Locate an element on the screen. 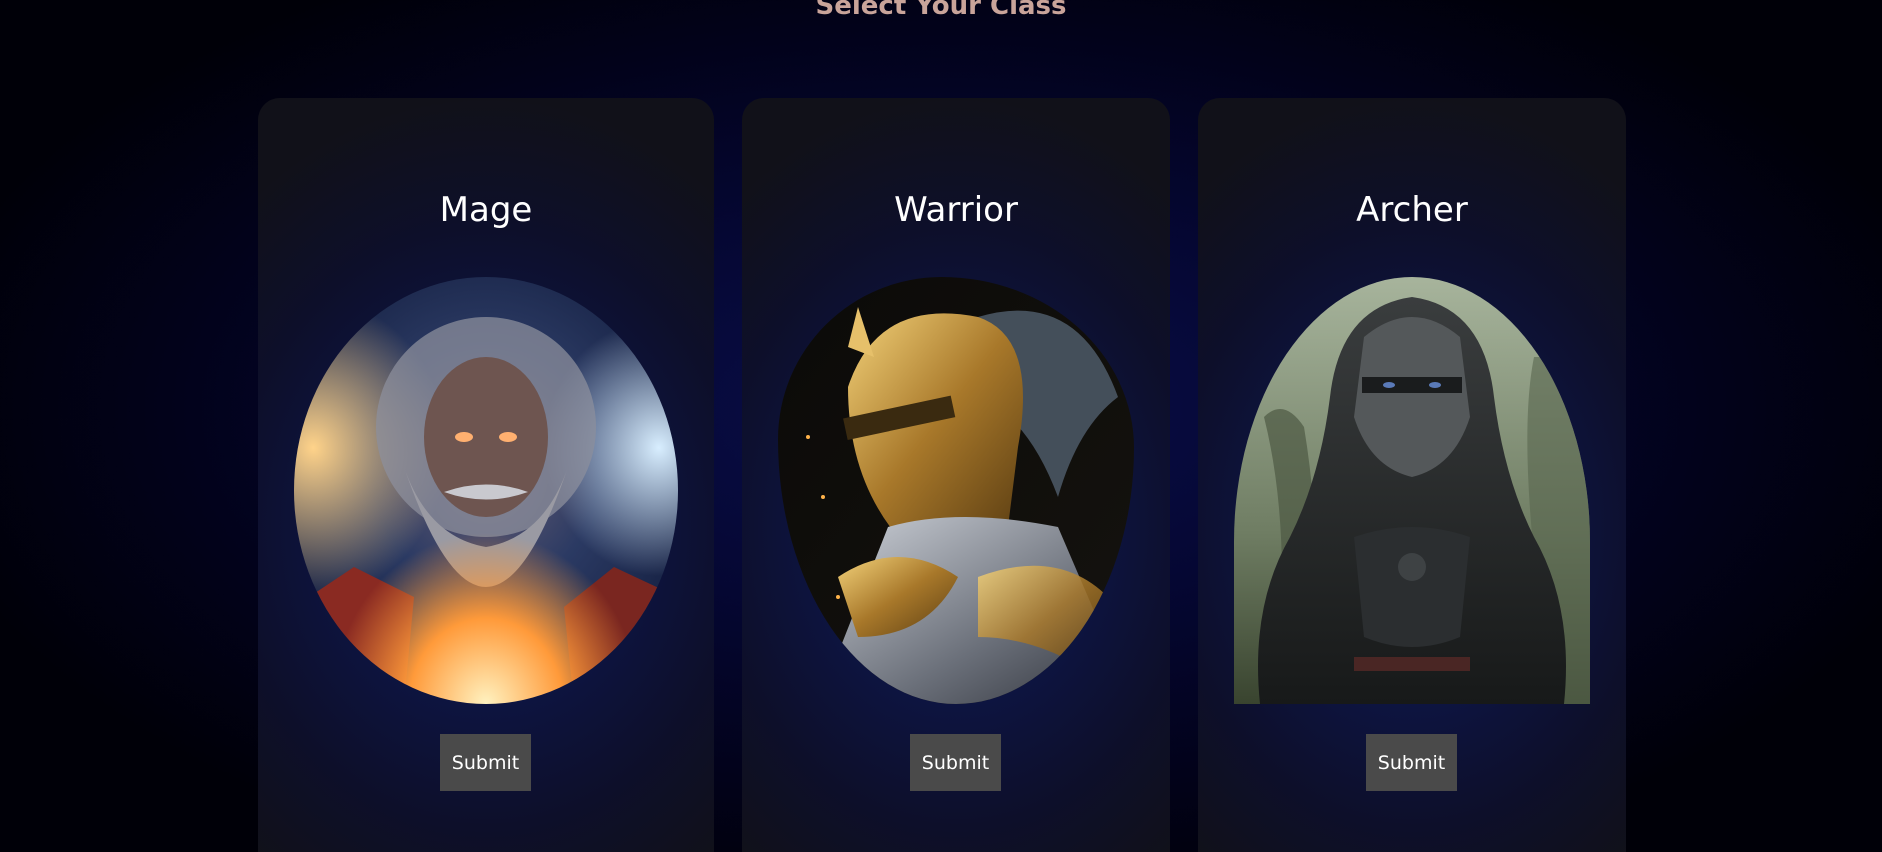 This screenshot has width=1882, height=852. class-title-mage: Mage is located at coordinates (486, 210).